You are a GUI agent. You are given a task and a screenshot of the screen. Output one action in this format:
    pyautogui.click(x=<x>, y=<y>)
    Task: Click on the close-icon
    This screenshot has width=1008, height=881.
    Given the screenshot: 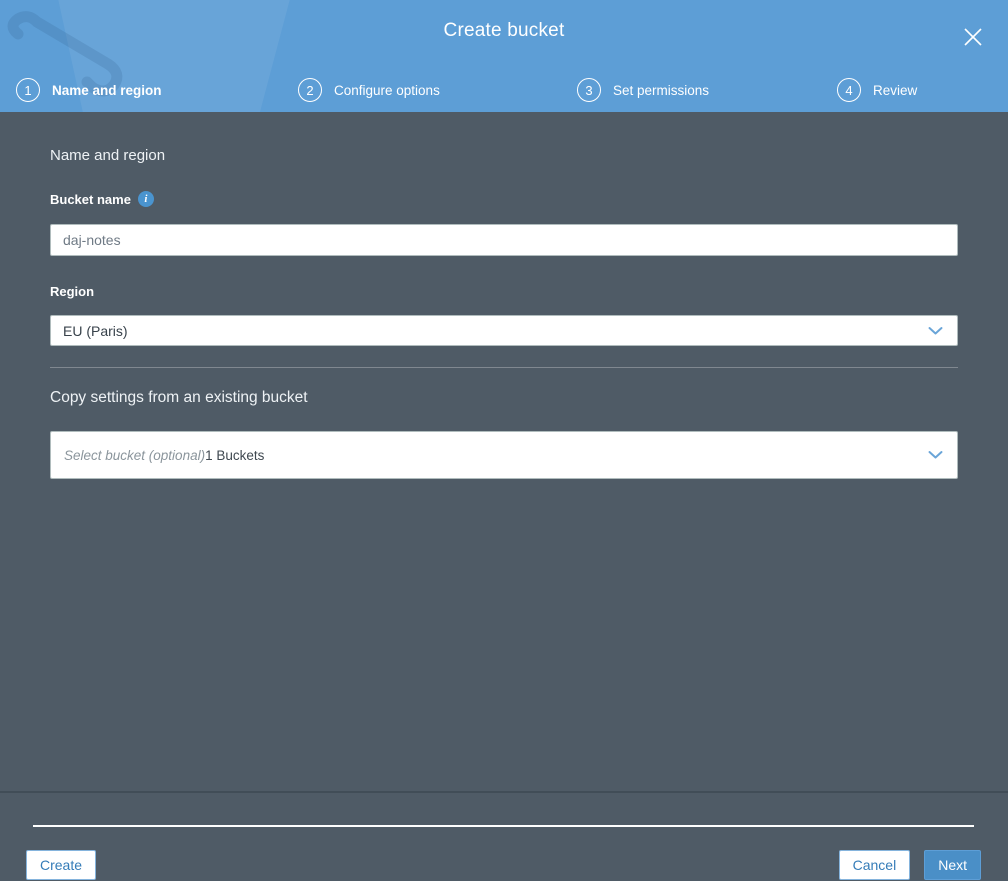 What is the action you would take?
    pyautogui.click(x=973, y=37)
    